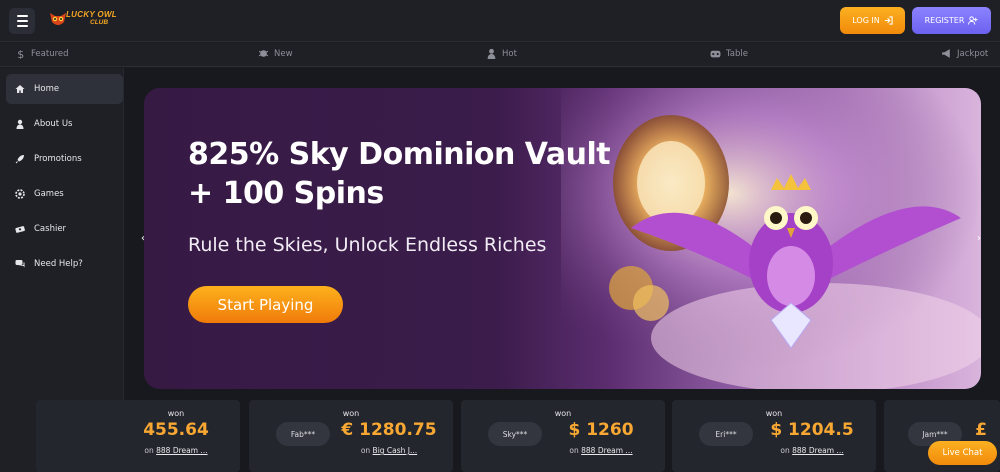 This screenshot has height=472, width=1000. What do you see at coordinates (19, 159) in the screenshot?
I see `rocket-icon` at bounding box center [19, 159].